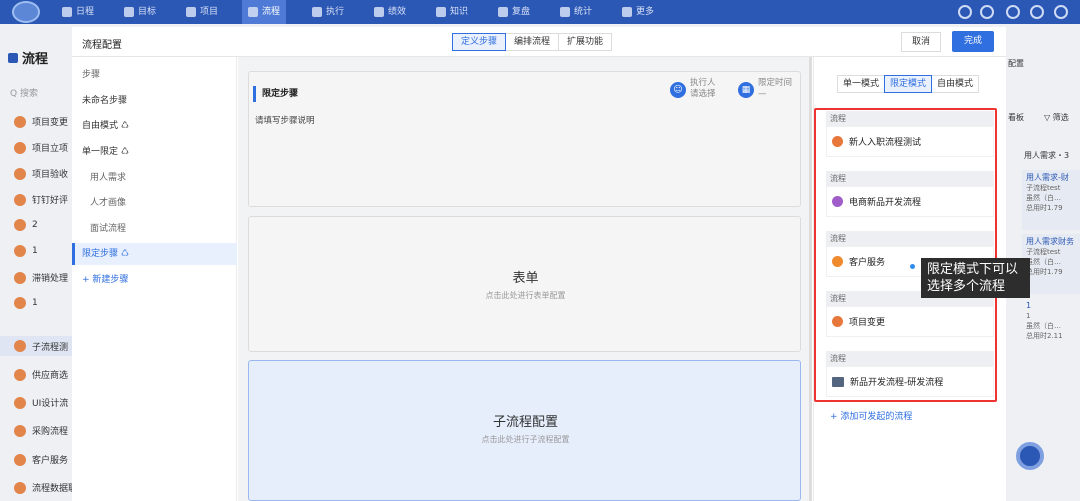  What do you see at coordinates (41, 374) in the screenshot?
I see `background-list-item: 供应商选` at bounding box center [41, 374].